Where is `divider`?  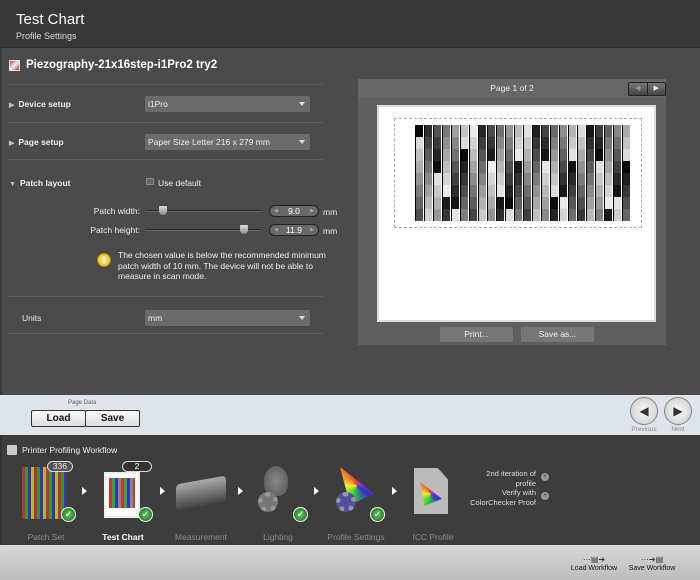
divider is located at coordinates (165, 159).